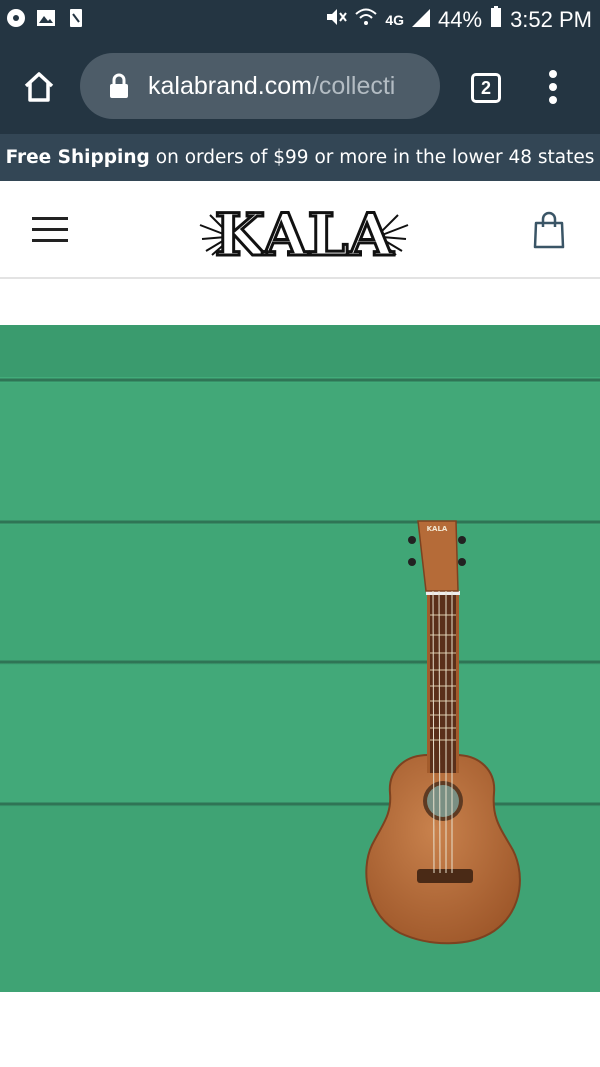 The width and height of the screenshot is (600, 1067). What do you see at coordinates (336, 20) in the screenshot?
I see `mute-icon` at bounding box center [336, 20].